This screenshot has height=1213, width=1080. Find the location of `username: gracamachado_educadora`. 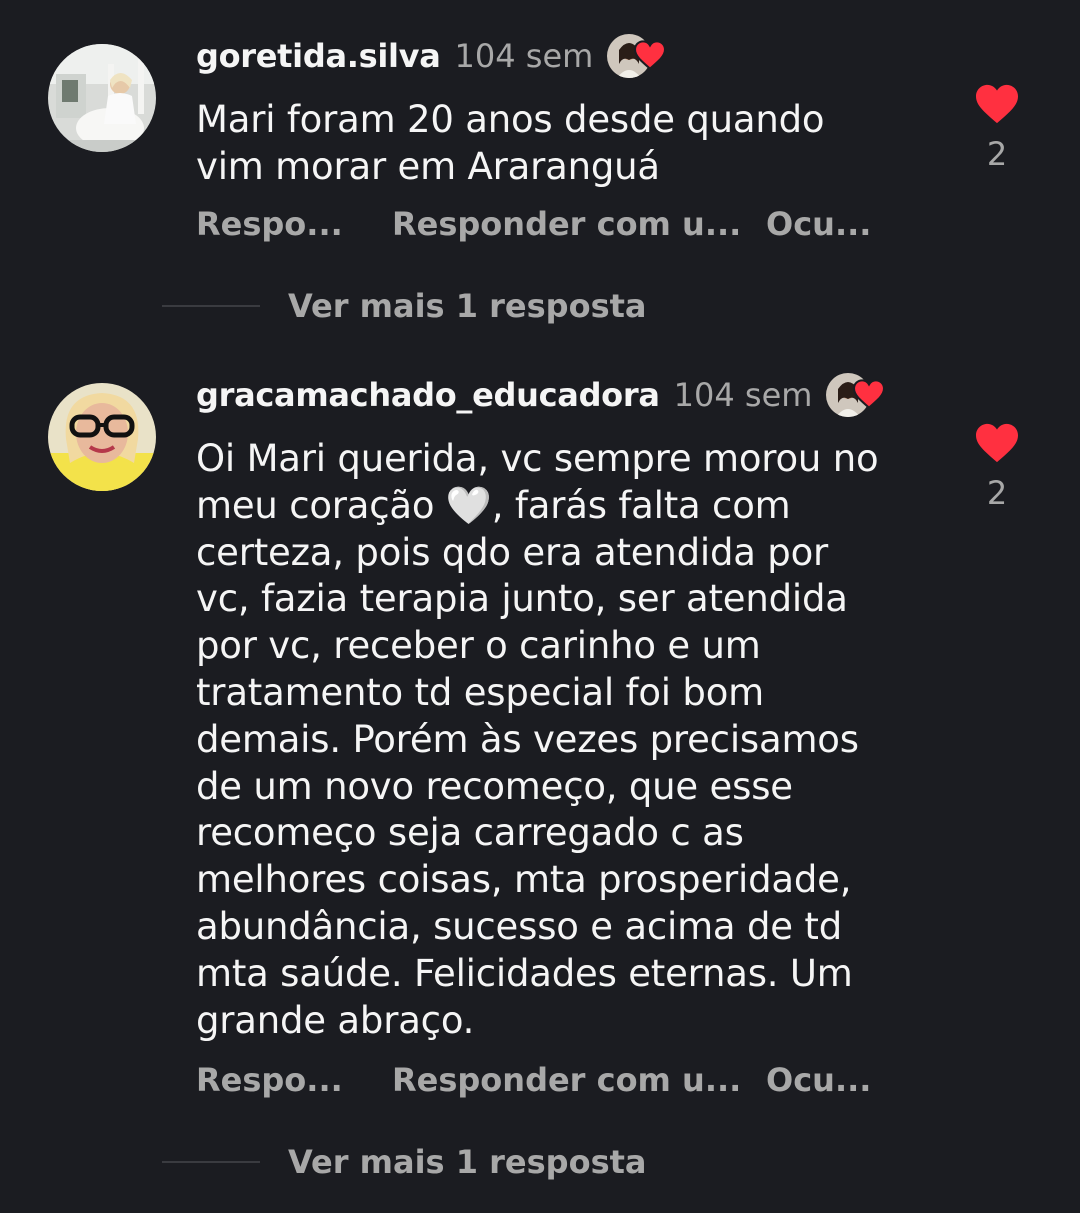

username: gracamachado_educadora is located at coordinates (428, 395).